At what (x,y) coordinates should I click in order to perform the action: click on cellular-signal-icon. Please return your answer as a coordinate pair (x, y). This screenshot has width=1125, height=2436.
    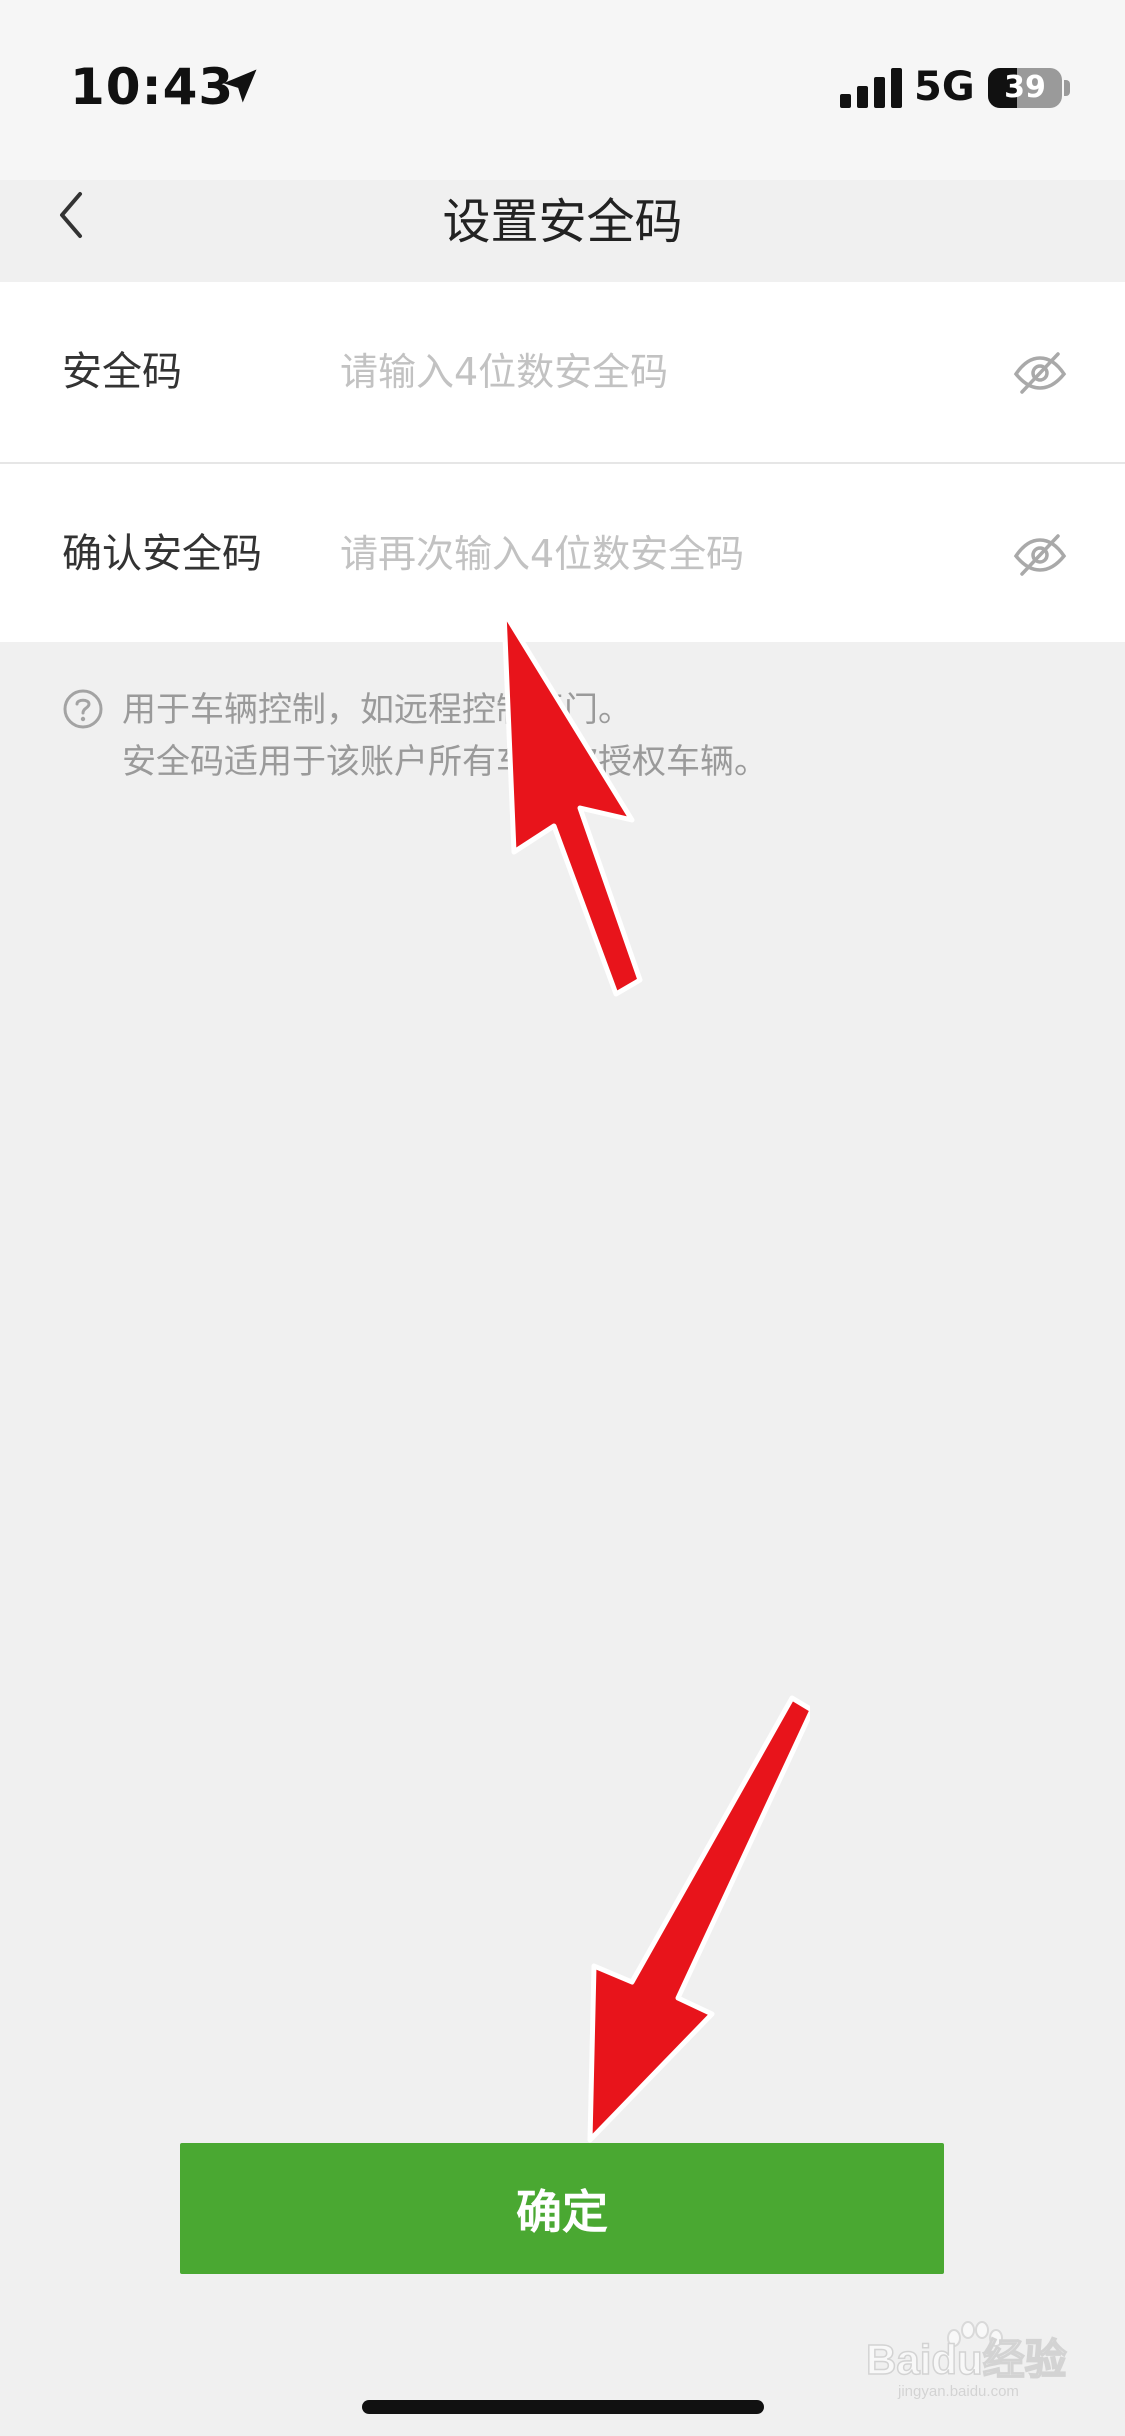
    Looking at the image, I should click on (871, 88).